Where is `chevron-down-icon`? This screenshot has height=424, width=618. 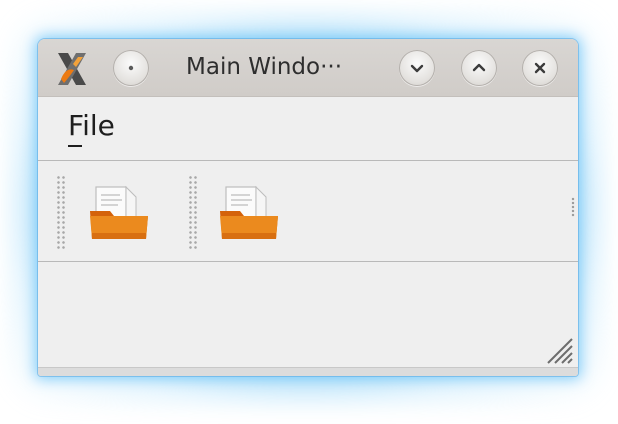 chevron-down-icon is located at coordinates (417, 68).